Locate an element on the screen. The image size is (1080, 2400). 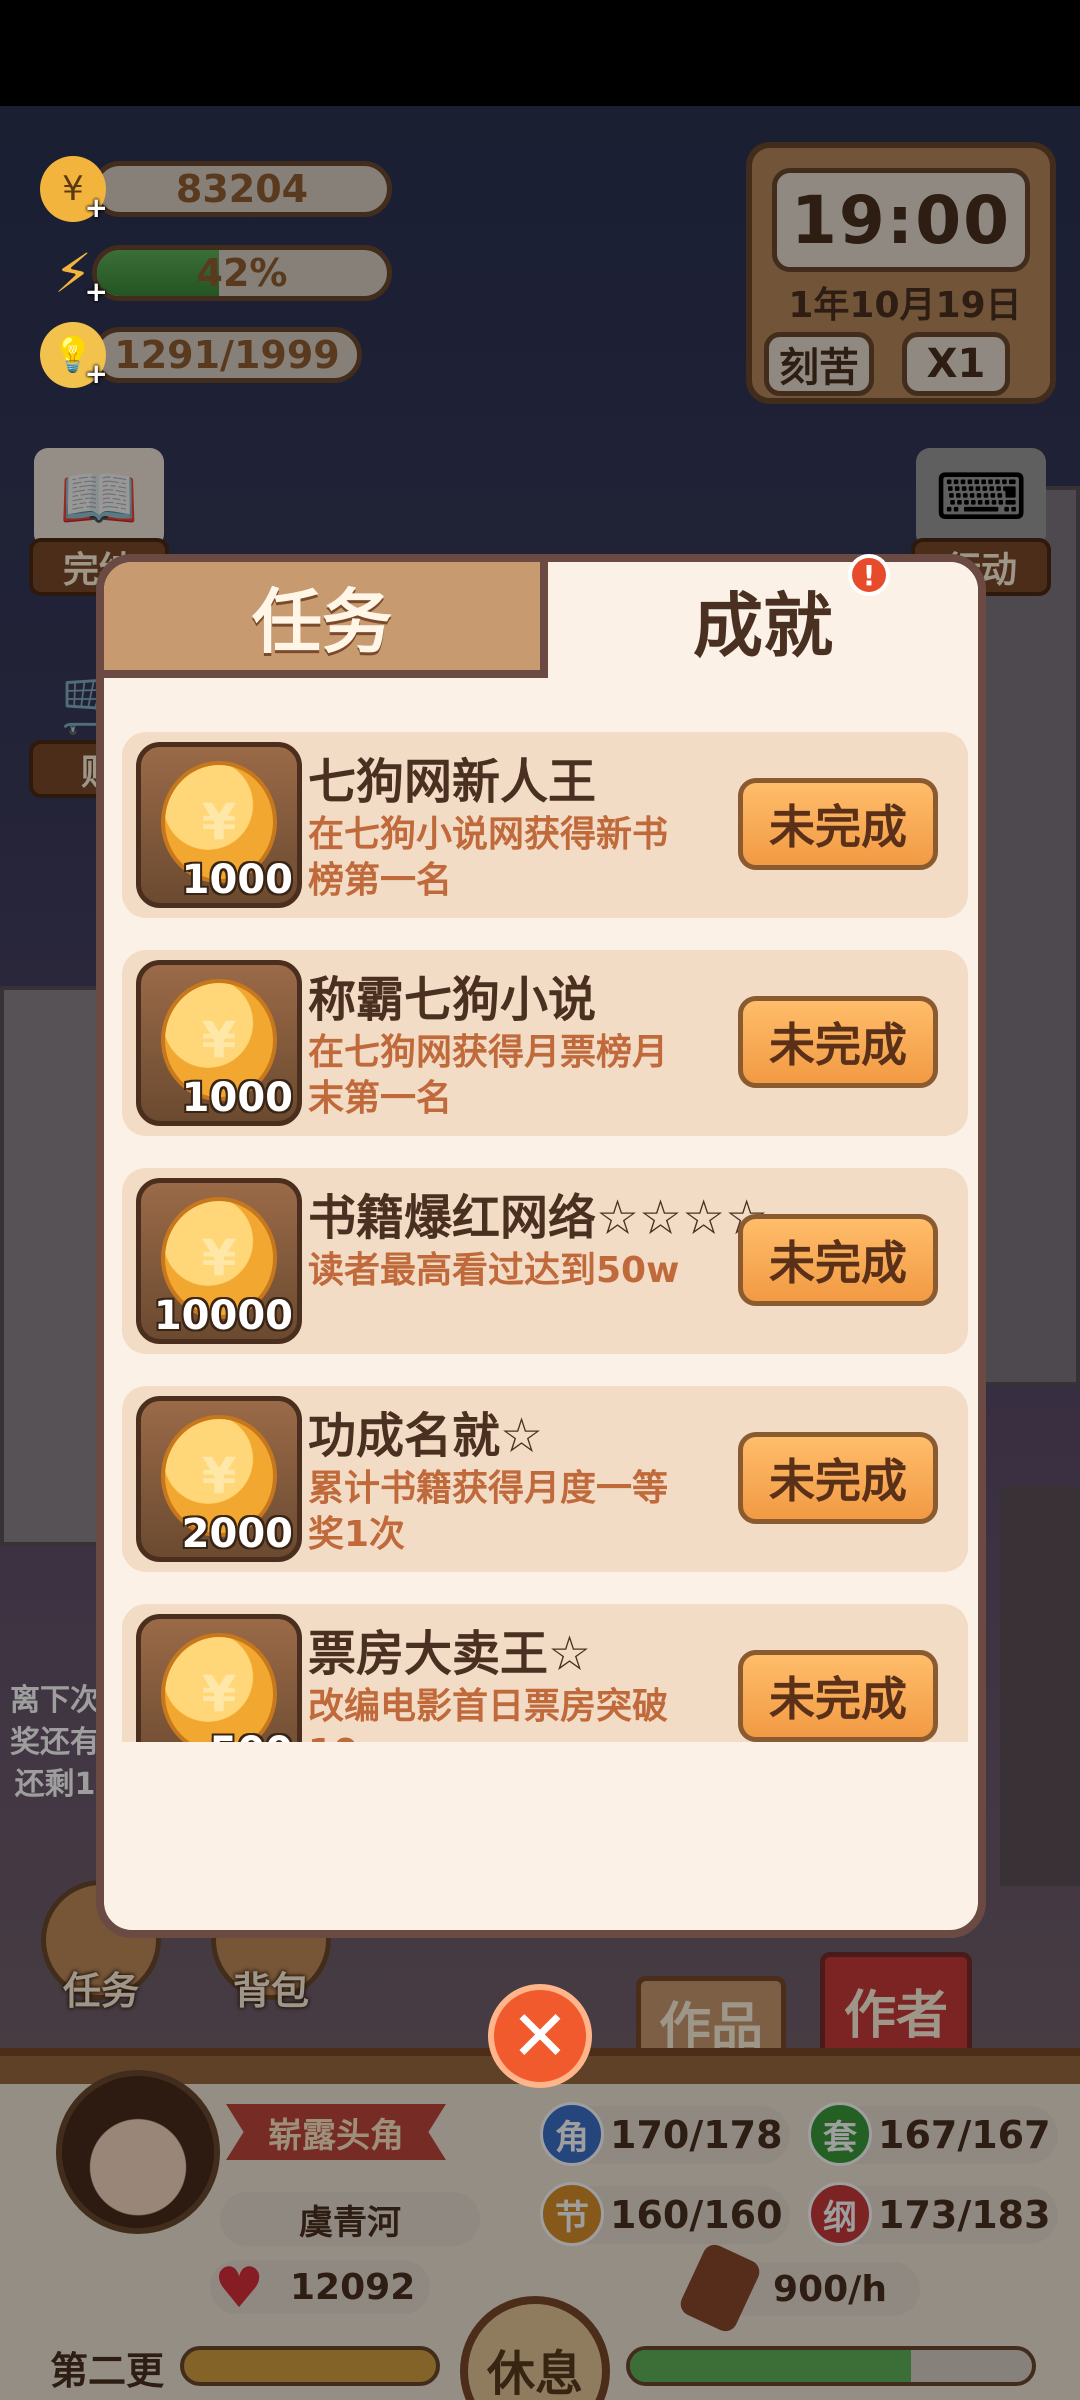
reward-amount: 10000 is located at coordinates (223, 1316).